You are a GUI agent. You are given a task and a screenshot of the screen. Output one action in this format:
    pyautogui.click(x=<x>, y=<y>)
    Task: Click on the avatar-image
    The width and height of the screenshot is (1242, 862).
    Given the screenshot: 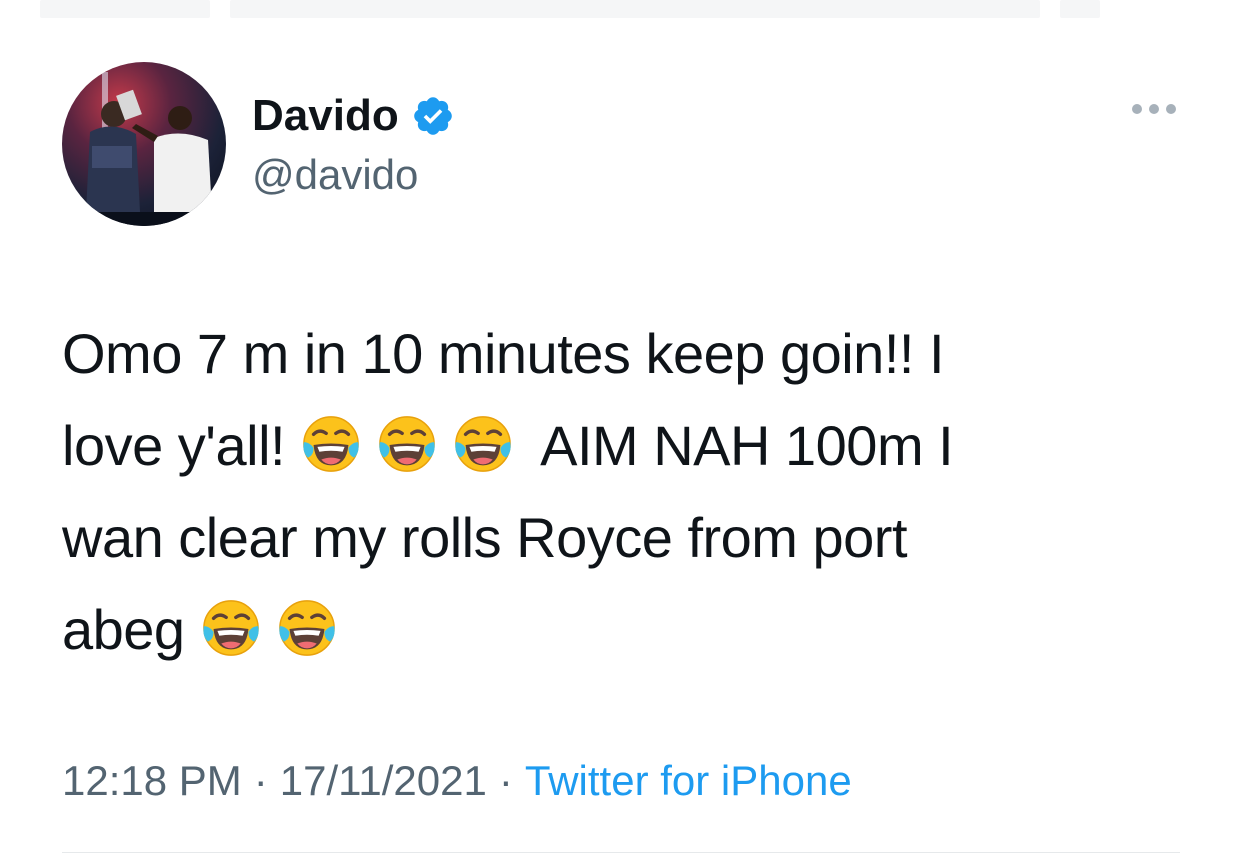 What is the action you would take?
    pyautogui.click(x=144, y=144)
    